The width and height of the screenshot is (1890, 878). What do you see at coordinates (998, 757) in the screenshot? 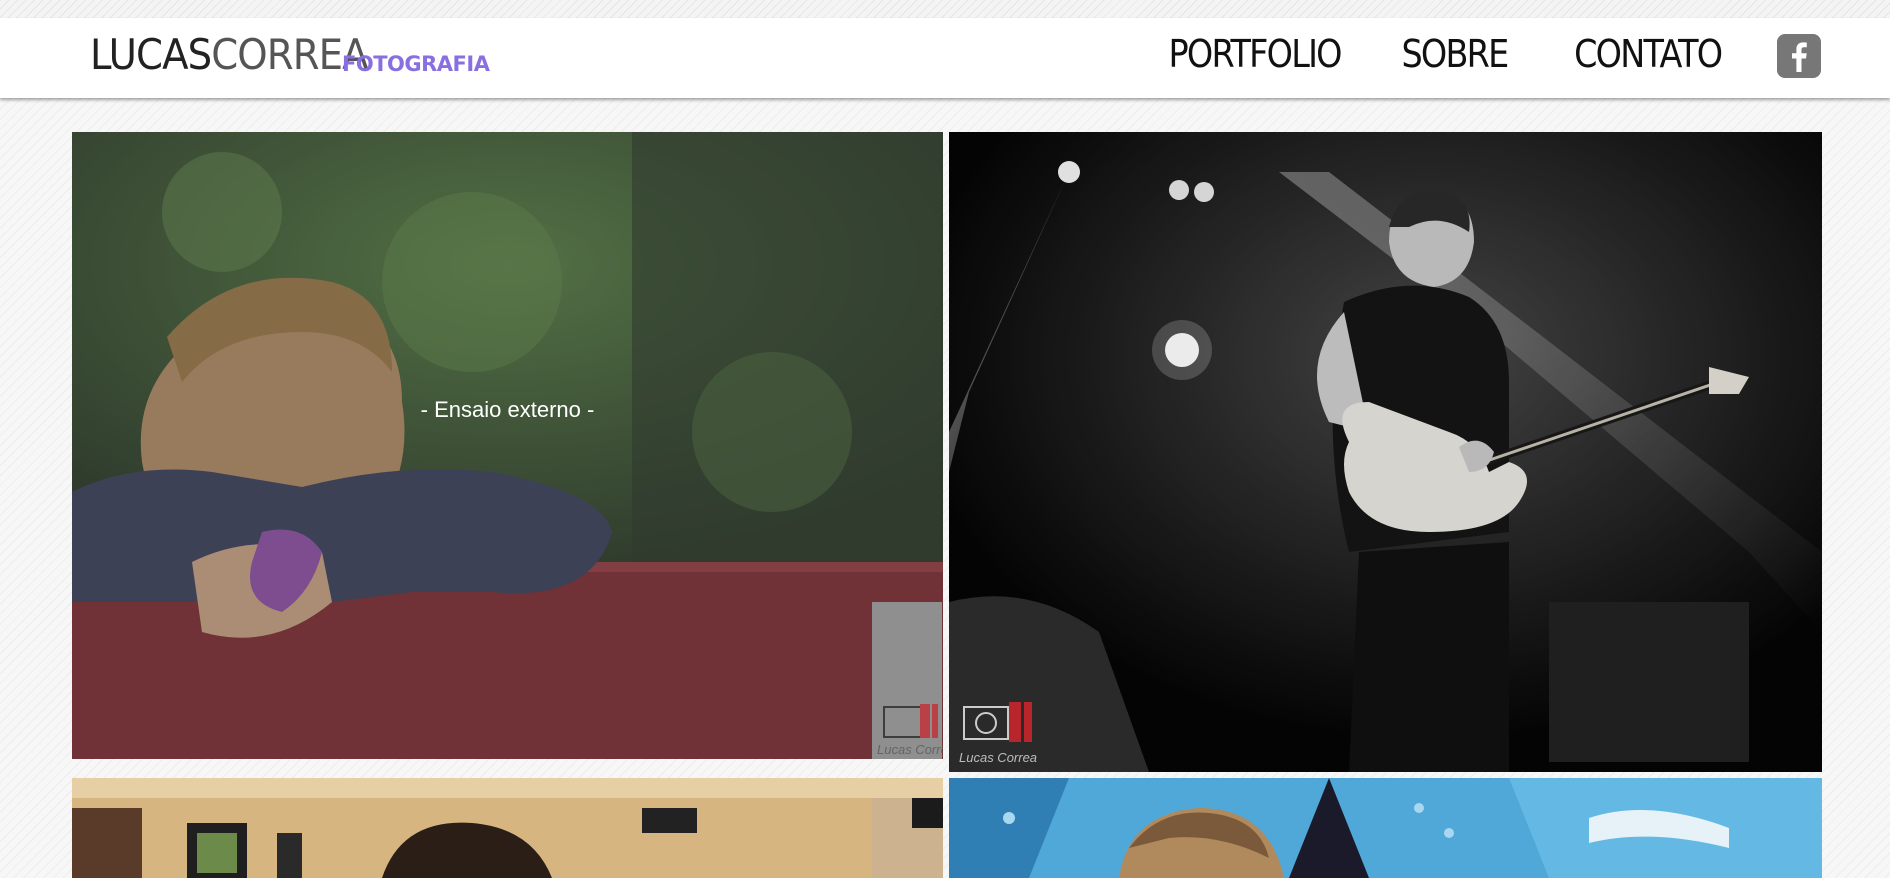
I see `watermark-text: Lucas Correa` at bounding box center [998, 757].